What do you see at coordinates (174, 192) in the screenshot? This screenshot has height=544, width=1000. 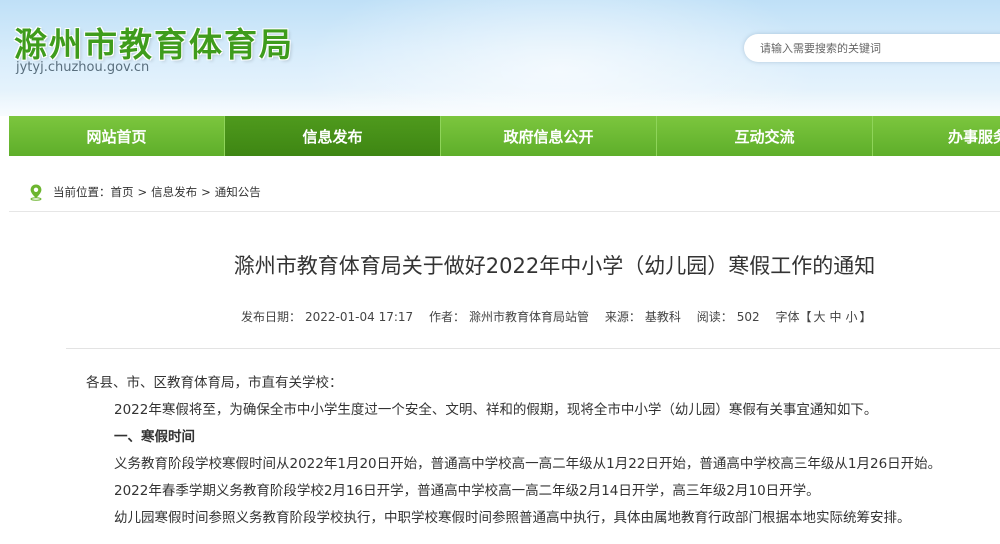 I see `breadcrumb-info-release: 信息发布` at bounding box center [174, 192].